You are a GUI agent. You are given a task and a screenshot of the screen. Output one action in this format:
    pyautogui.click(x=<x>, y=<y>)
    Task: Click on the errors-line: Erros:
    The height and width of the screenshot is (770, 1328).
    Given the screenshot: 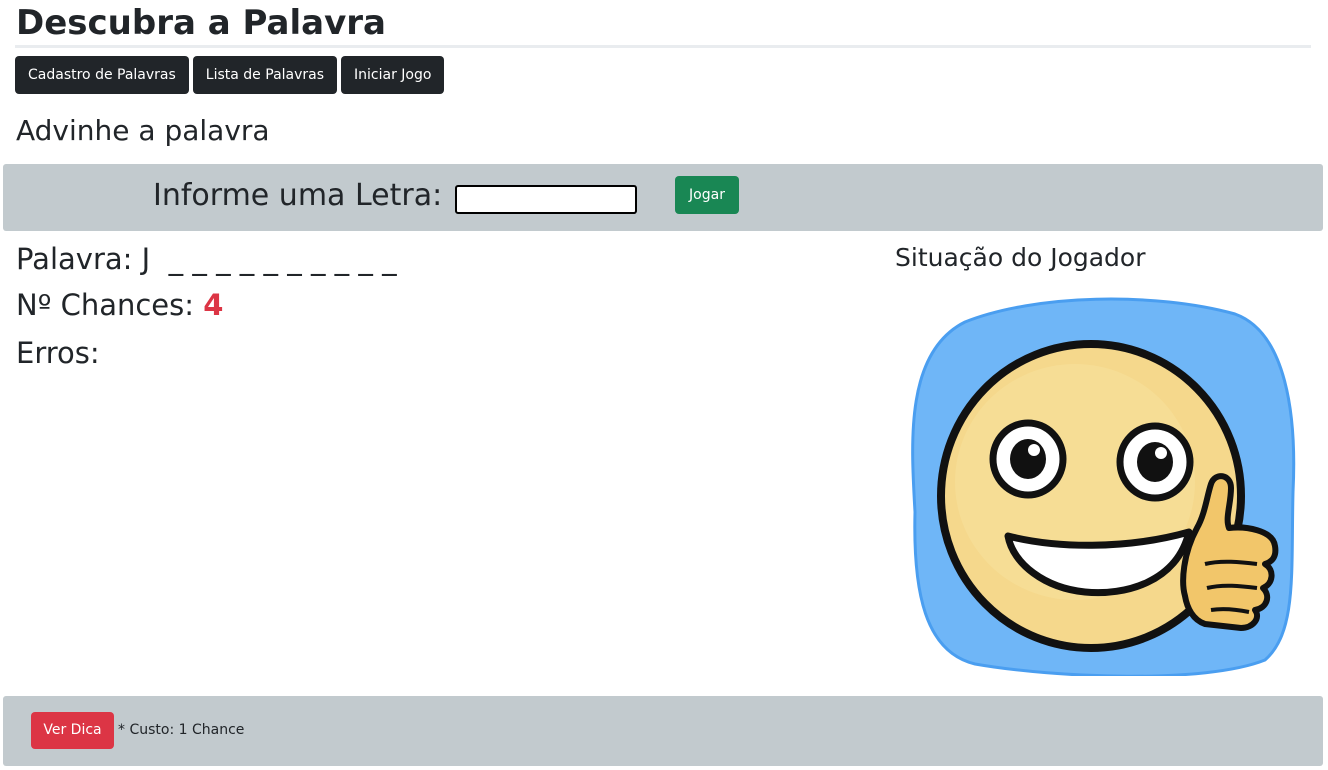 What is the action you would take?
    pyautogui.click(x=62, y=353)
    